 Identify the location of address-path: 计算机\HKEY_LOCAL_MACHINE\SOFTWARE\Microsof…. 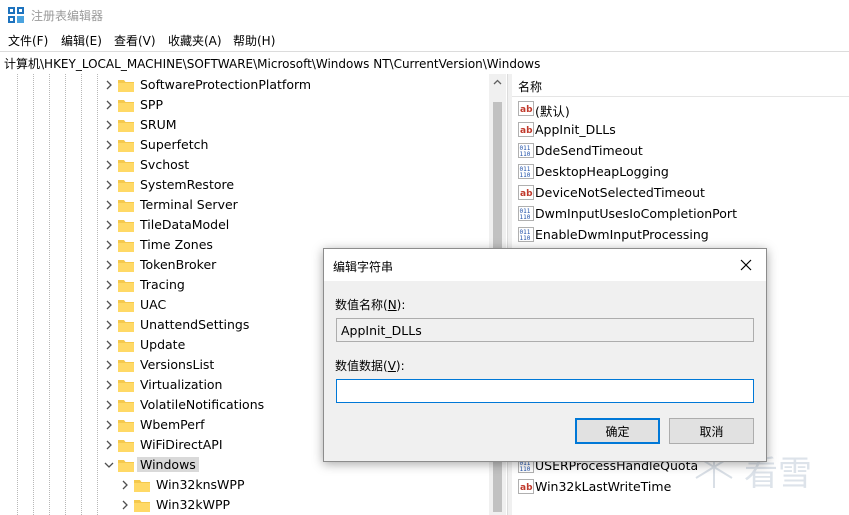
(272, 63).